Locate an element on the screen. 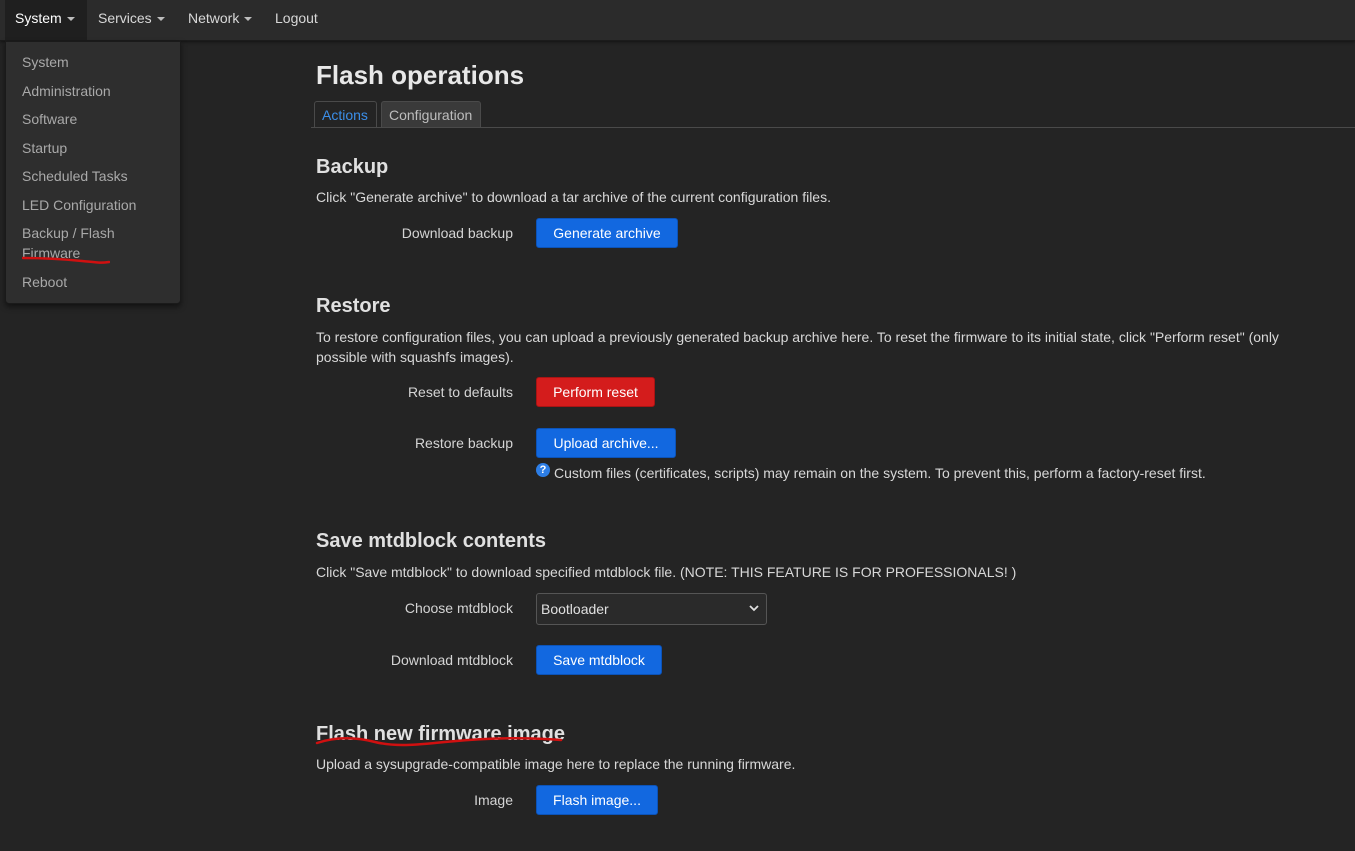 The image size is (1355, 851). choose-mtdblock-label: Choose mtdblock is located at coordinates (458, 608).